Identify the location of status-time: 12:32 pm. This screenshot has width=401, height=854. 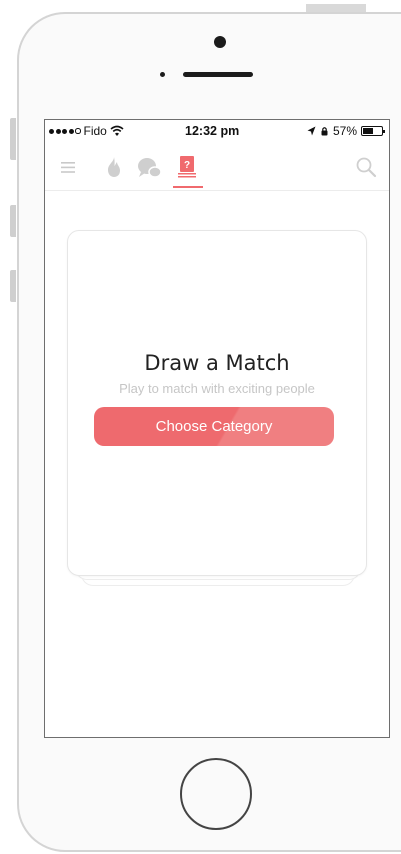
(212, 131).